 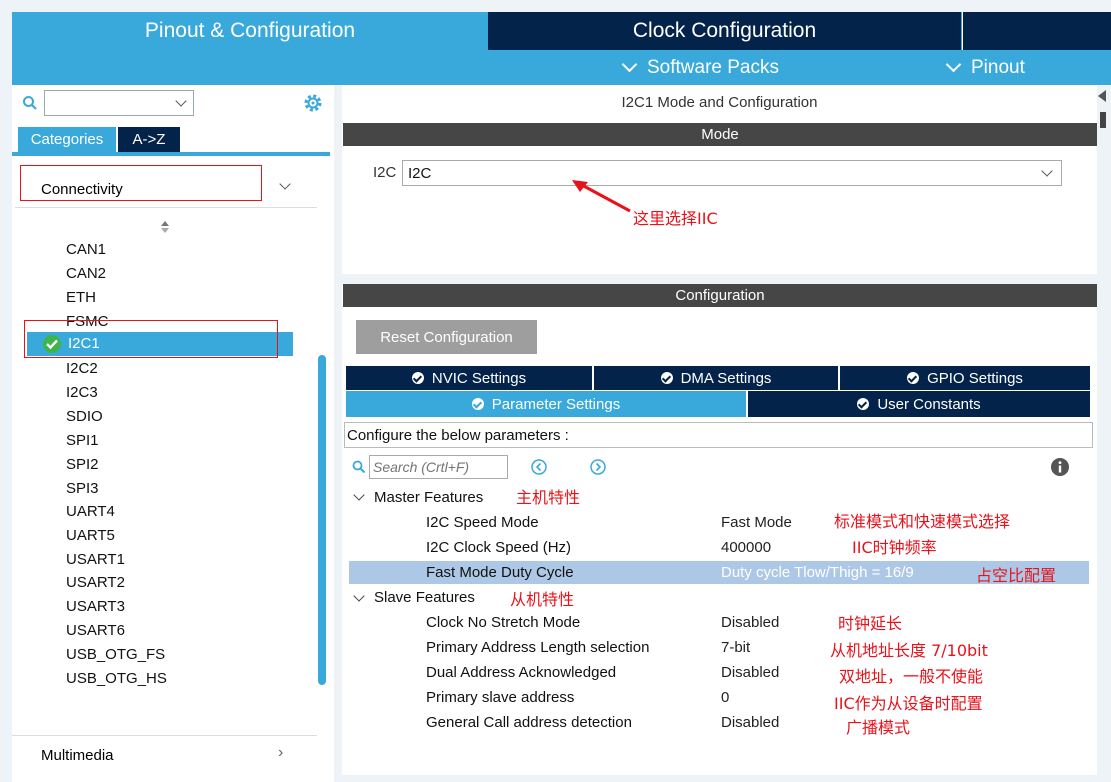 What do you see at coordinates (529, 722) in the screenshot?
I see `param-name: General Call address detection` at bounding box center [529, 722].